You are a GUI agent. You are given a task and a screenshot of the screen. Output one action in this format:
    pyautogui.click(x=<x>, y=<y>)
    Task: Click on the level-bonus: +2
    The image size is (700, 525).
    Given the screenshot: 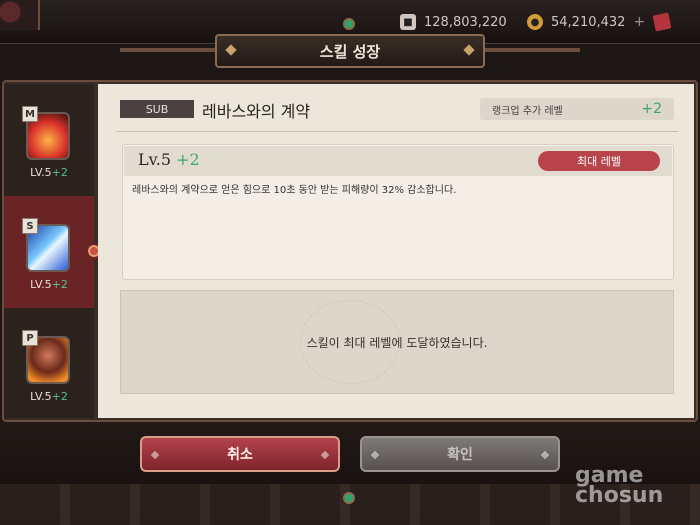 What is the action you would take?
    pyautogui.click(x=188, y=159)
    